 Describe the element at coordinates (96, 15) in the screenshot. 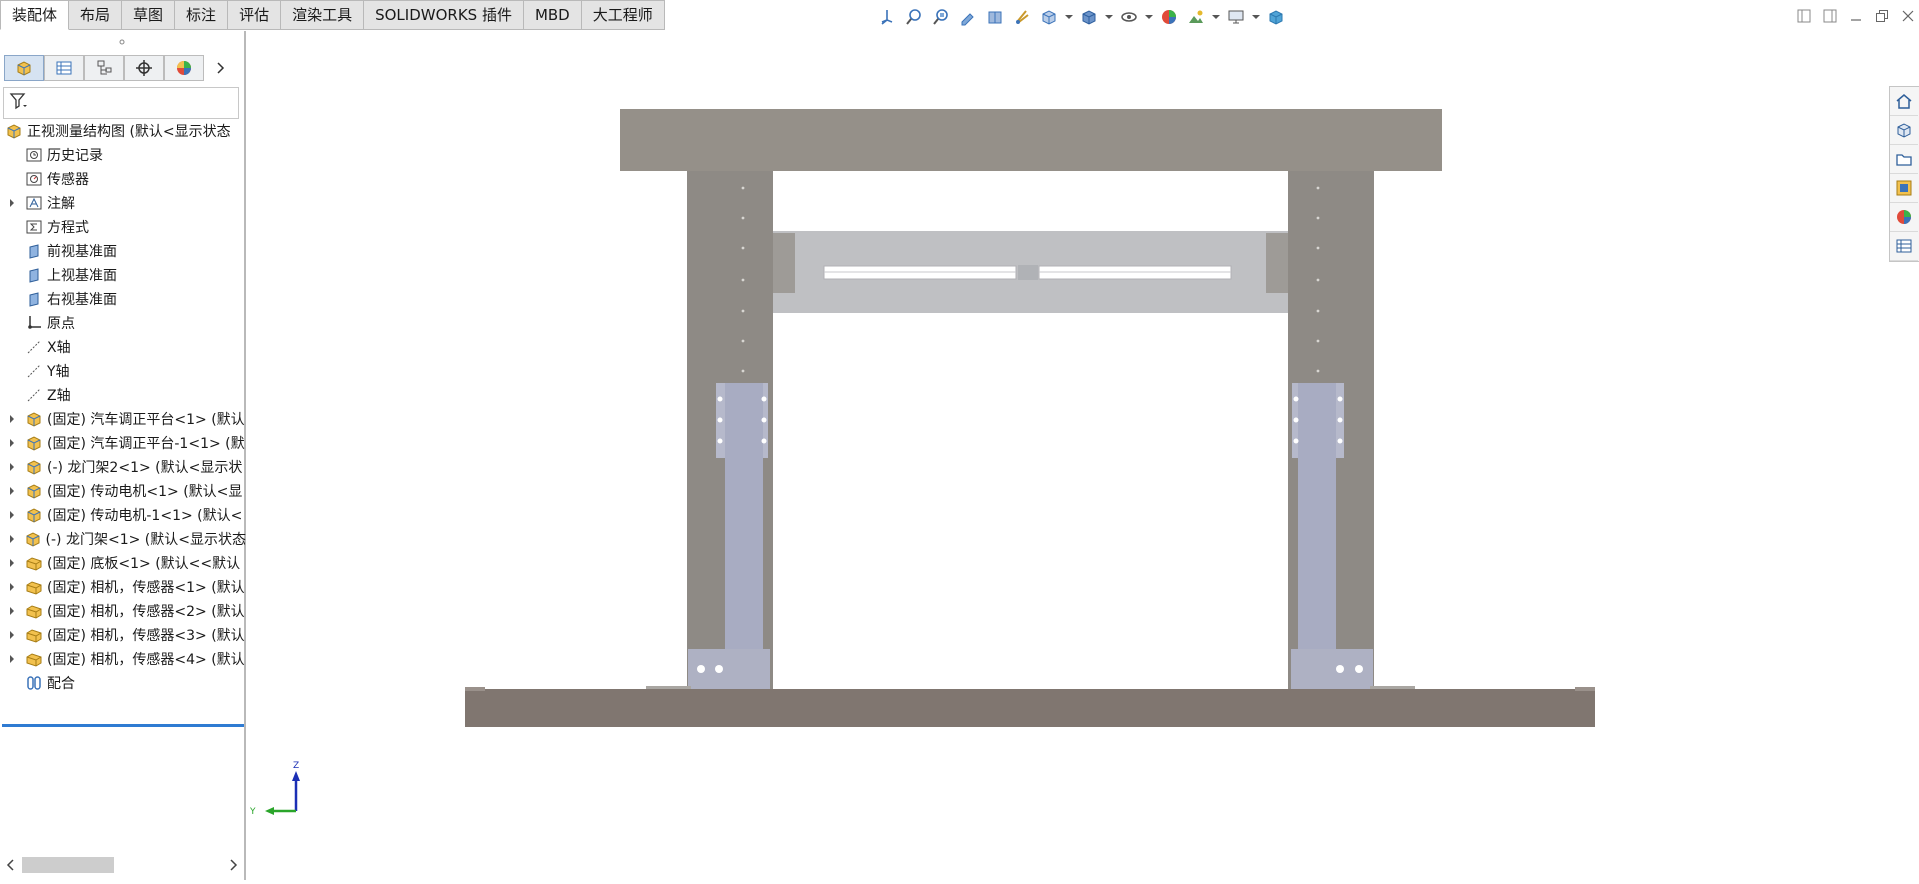

I see `tab-1: 布局` at that location.